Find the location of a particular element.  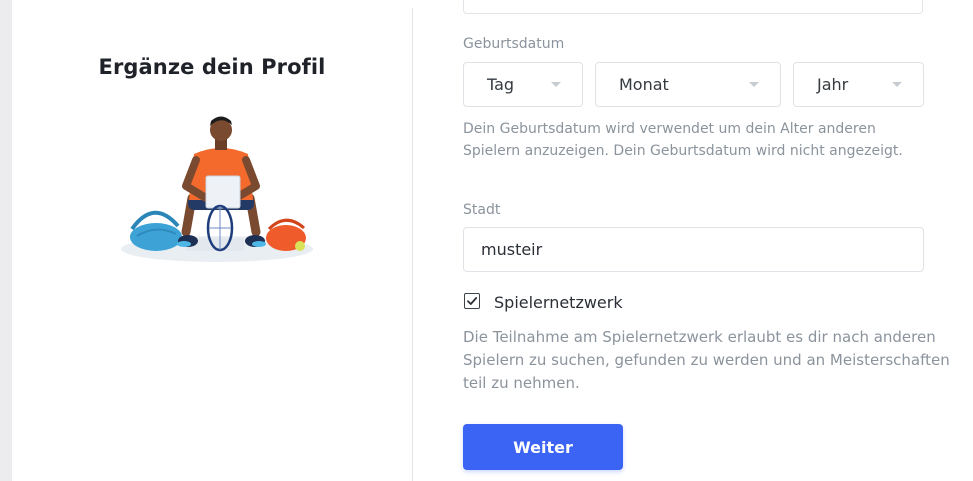

birthdate-day-value: Tag is located at coordinates (501, 84).